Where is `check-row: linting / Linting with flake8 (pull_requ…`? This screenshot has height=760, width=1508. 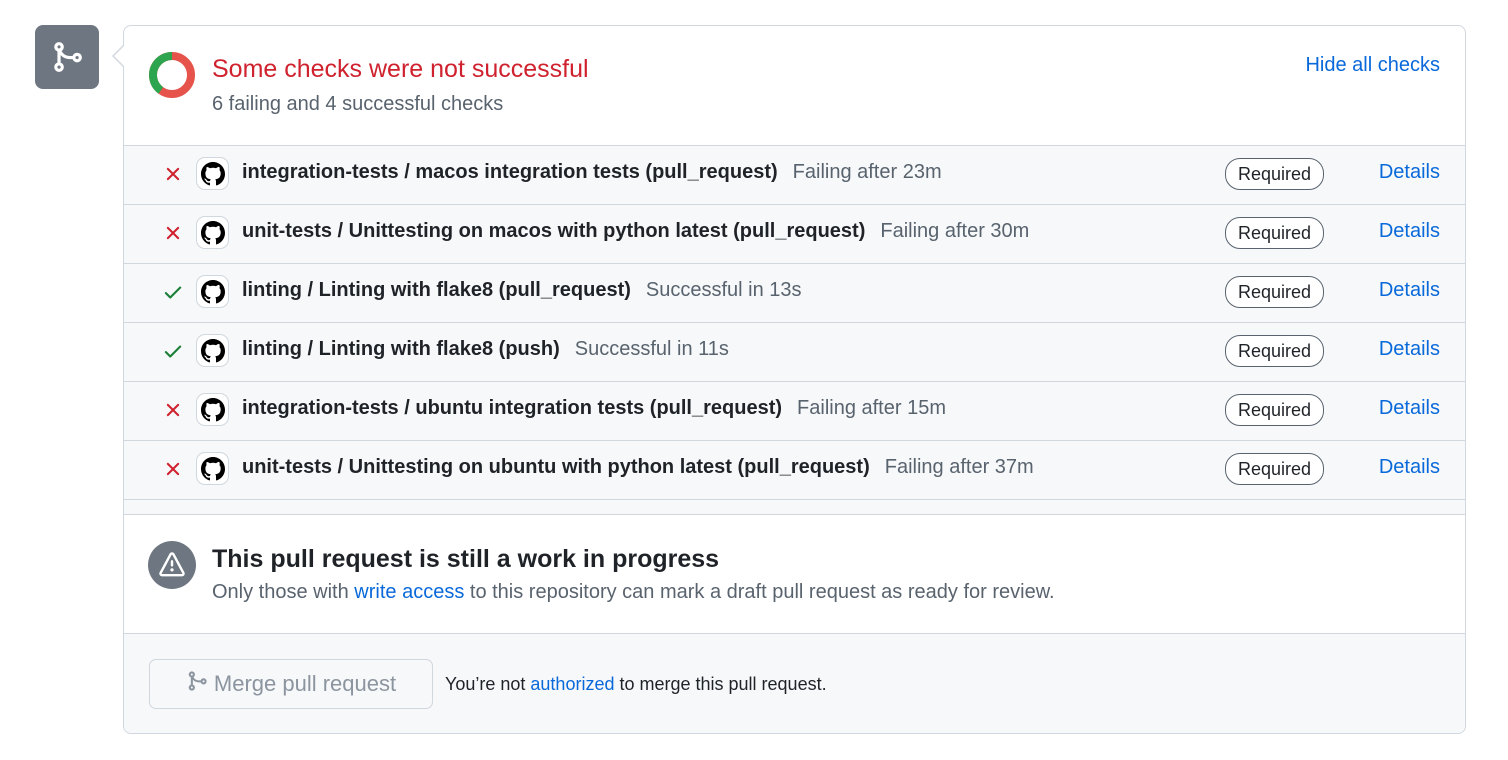 check-row: linting / Linting with flake8 (pull_requ… is located at coordinates (794, 293).